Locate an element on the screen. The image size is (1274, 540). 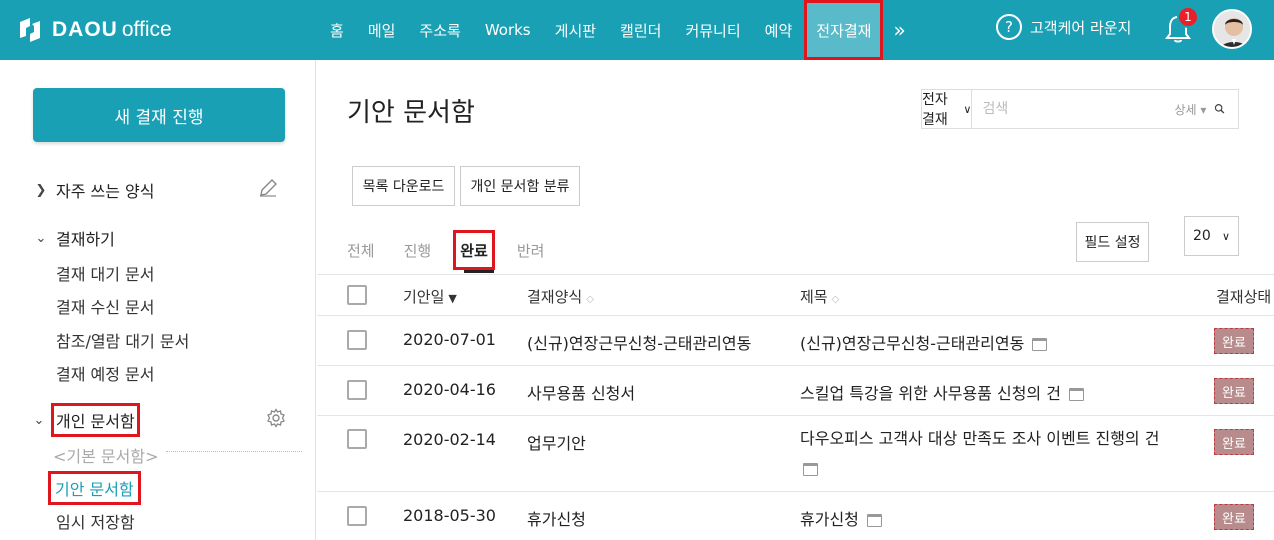
row-title-link: (신규)연장근무신청-근태관리연동 is located at coordinates (924, 342).